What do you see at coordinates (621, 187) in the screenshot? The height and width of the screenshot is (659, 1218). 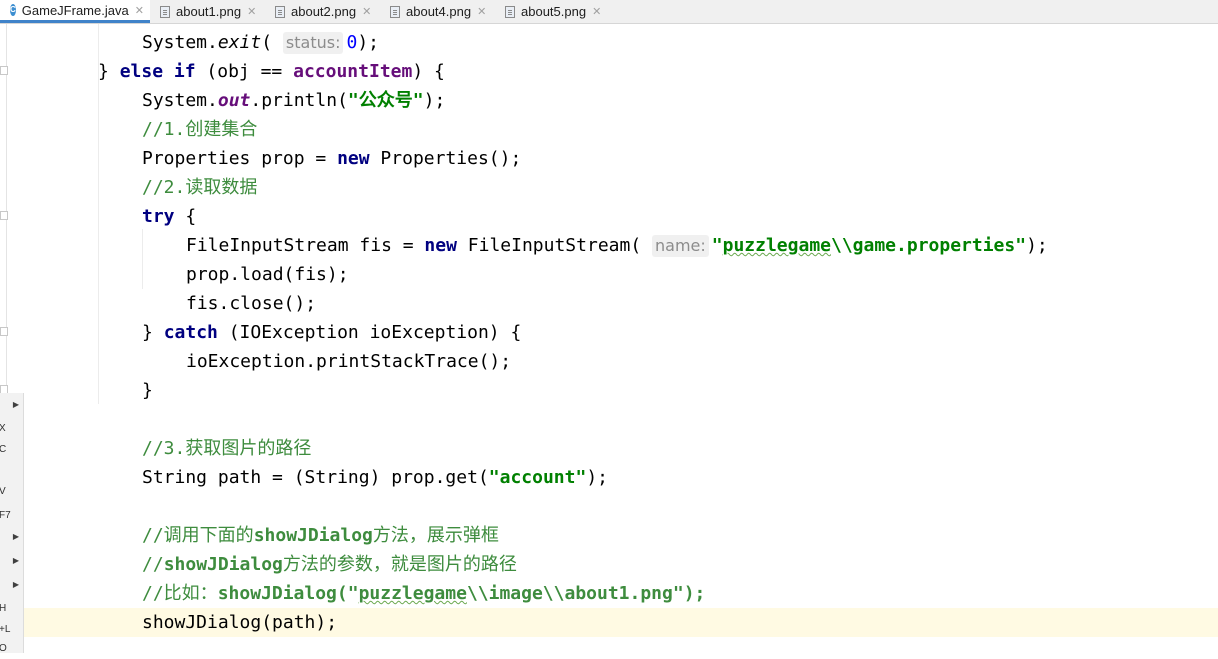 I see `code-line: //2.读取数据` at bounding box center [621, 187].